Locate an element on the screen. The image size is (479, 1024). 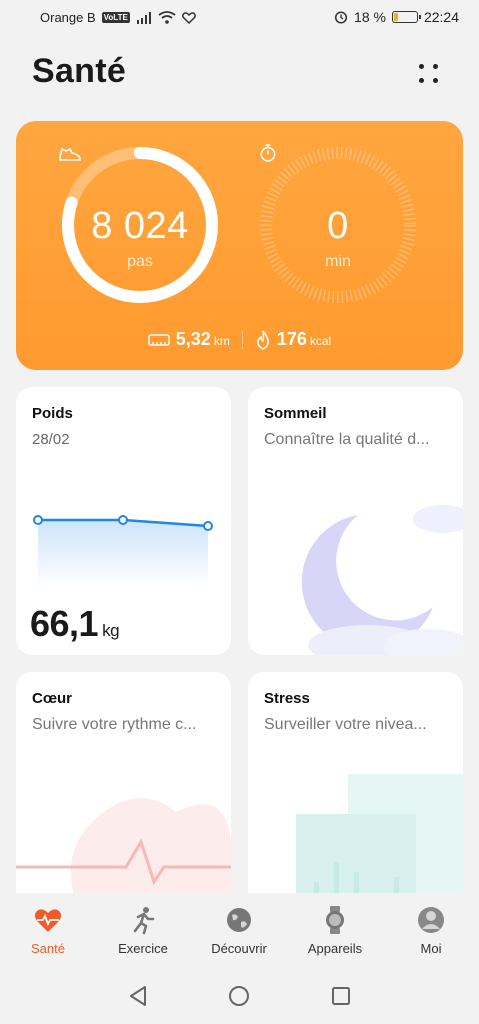
battery-percent: 18 % is located at coordinates (370, 17).